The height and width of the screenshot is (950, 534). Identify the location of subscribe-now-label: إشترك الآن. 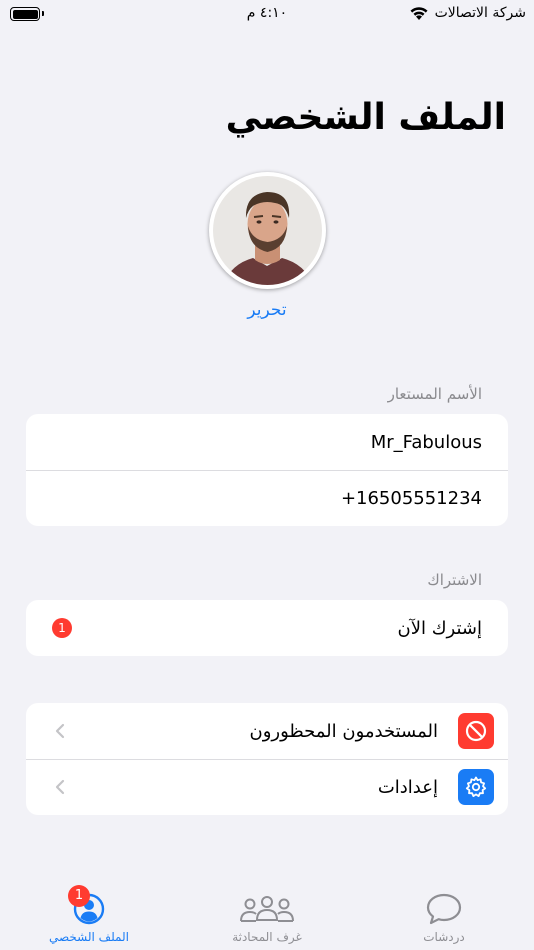
(440, 628).